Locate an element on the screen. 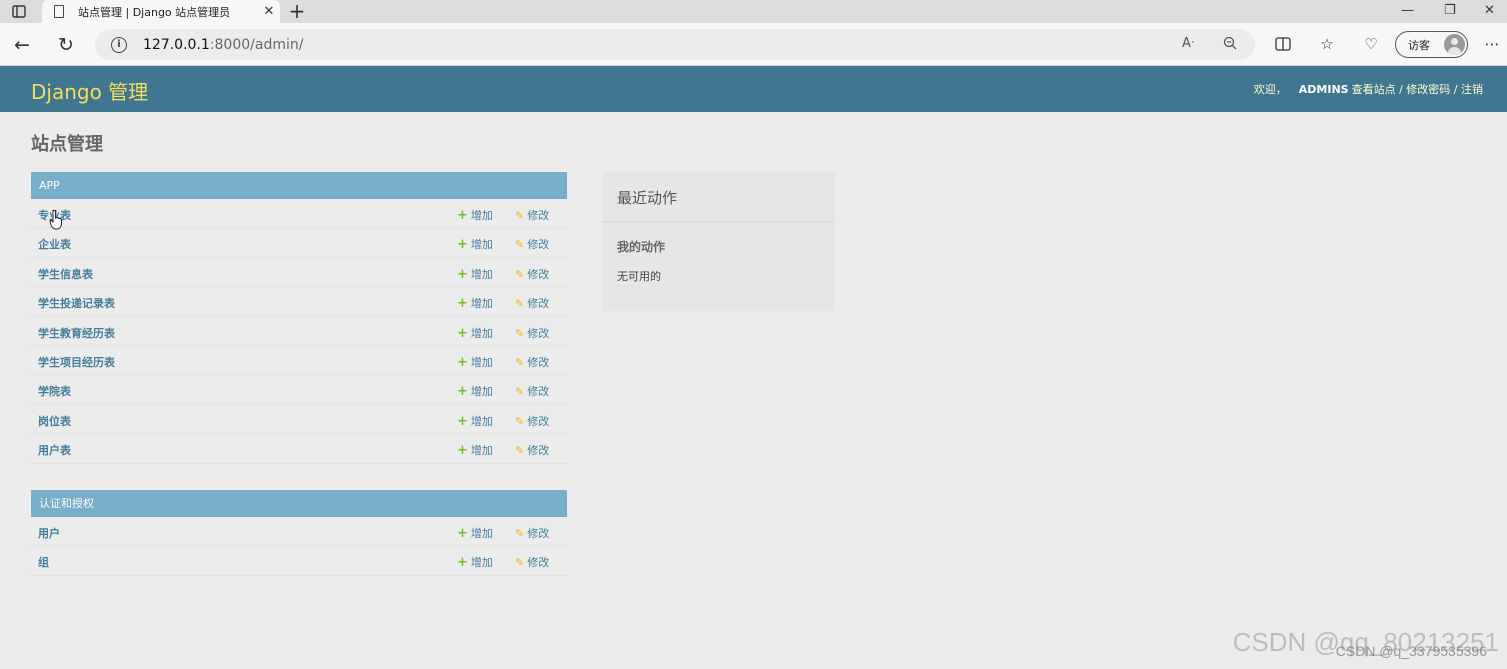 The height and width of the screenshot is (669, 1507). new-tab-button: + is located at coordinates (297, 11).